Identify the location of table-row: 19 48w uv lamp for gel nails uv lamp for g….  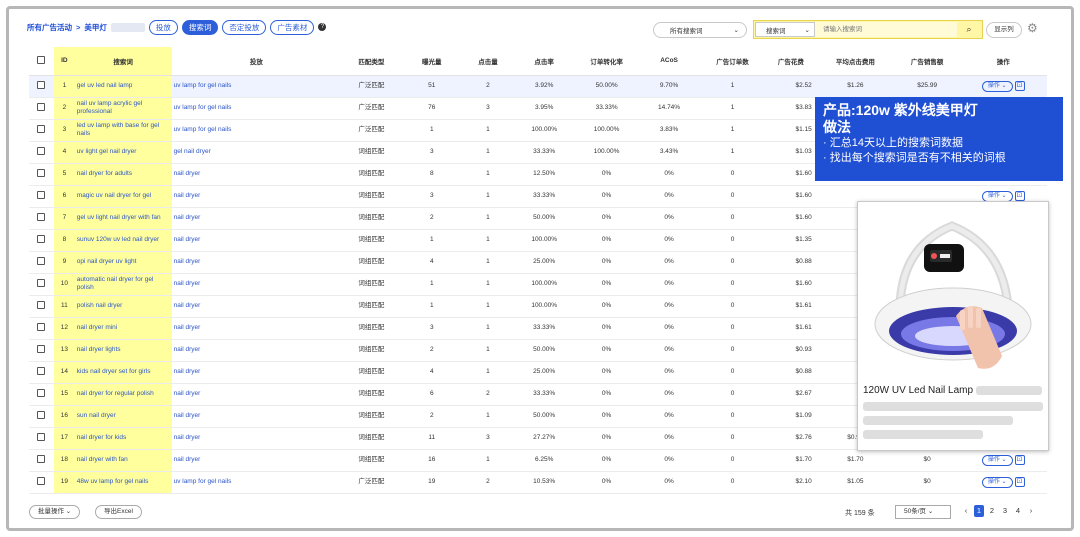
(538, 482).